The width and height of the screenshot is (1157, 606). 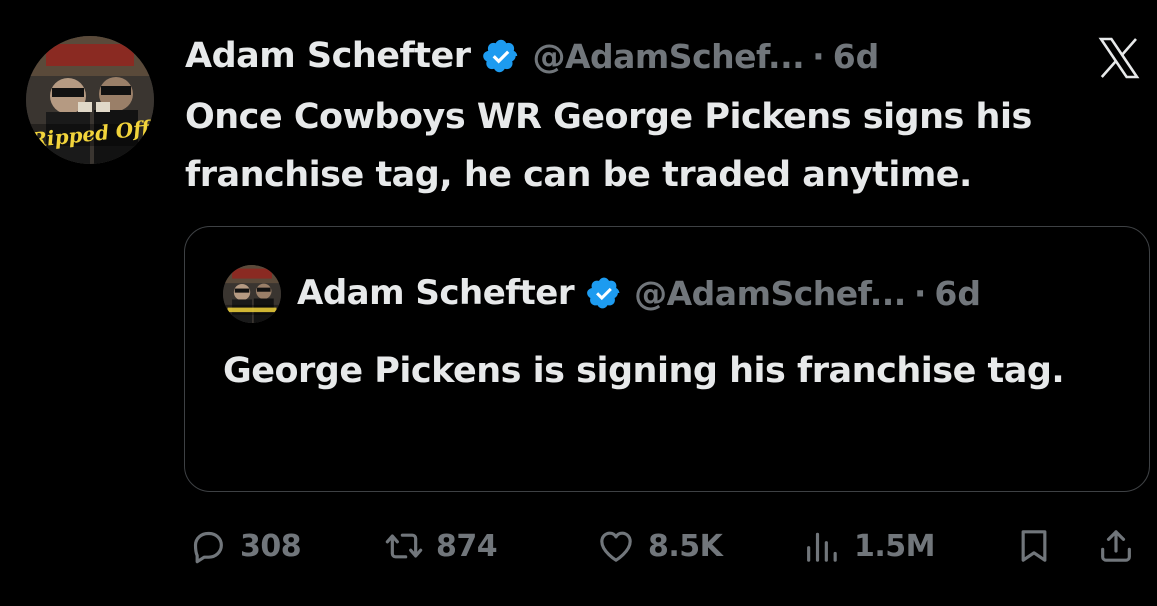 I want to click on quoted-author-name: Adam Schefter, so click(x=436, y=293).